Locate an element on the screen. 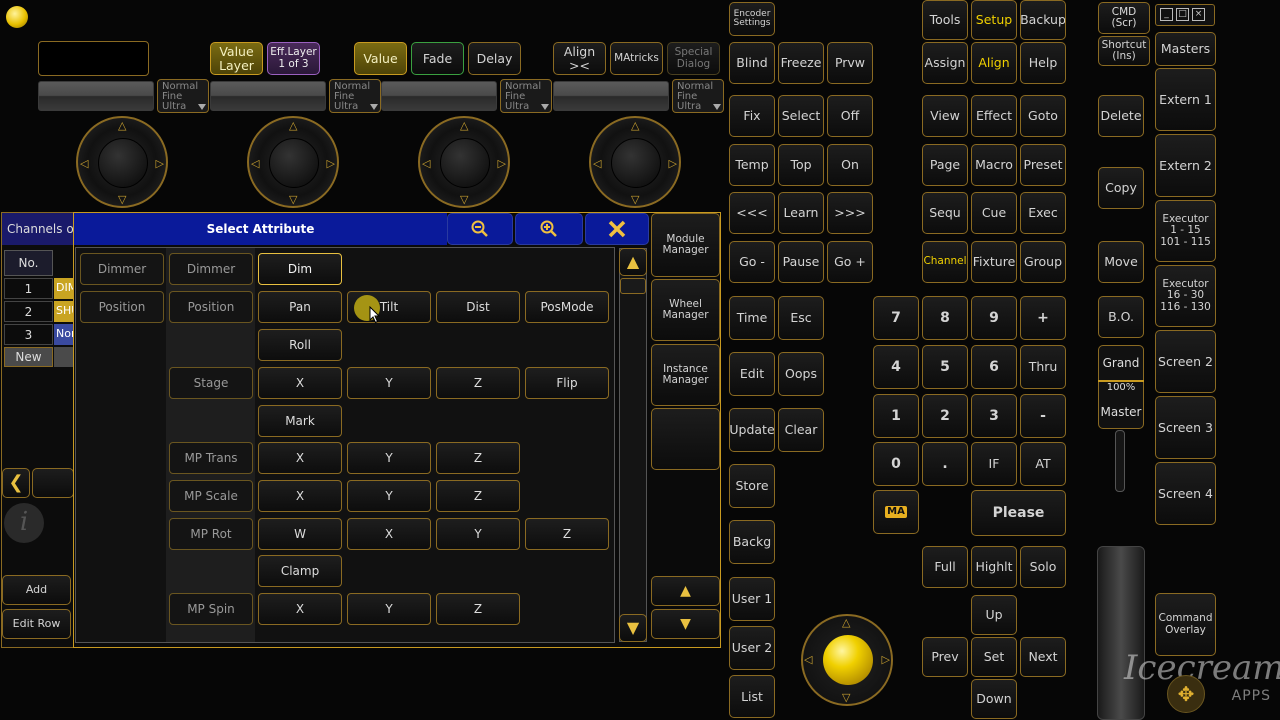 The width and height of the screenshot is (1280, 720). key-7: 7 is located at coordinates (896, 318).